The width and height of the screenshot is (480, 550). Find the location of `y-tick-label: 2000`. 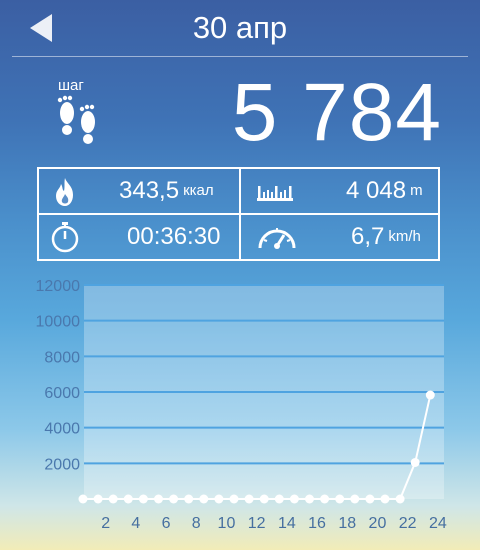

y-tick-label: 2000 is located at coordinates (62, 464).